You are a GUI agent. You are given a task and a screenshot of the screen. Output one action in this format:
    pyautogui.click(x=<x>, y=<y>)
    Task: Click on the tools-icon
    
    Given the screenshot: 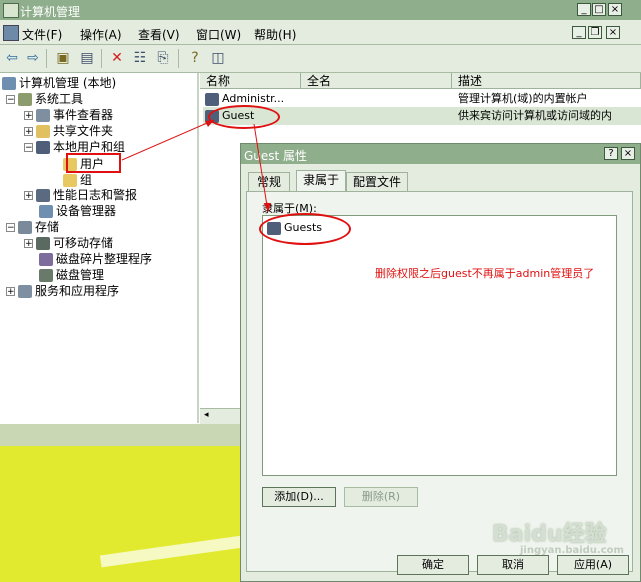 What is the action you would take?
    pyautogui.click(x=25, y=99)
    